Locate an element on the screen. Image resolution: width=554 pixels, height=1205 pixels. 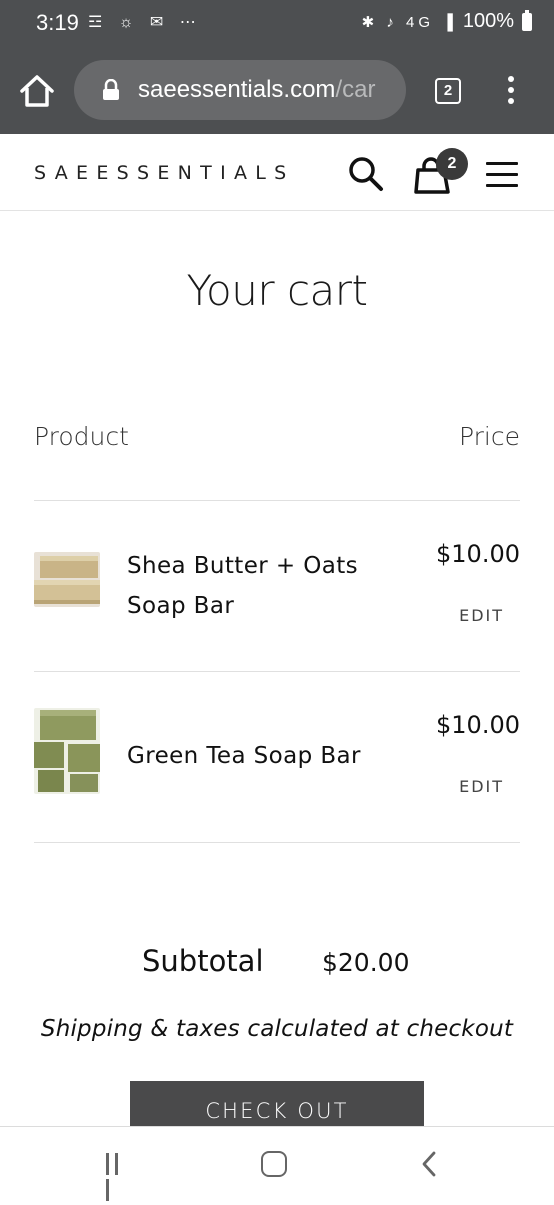
system-indicators: ✱ ♪ 4G ▐ 100% is located at coordinates (446, 21).